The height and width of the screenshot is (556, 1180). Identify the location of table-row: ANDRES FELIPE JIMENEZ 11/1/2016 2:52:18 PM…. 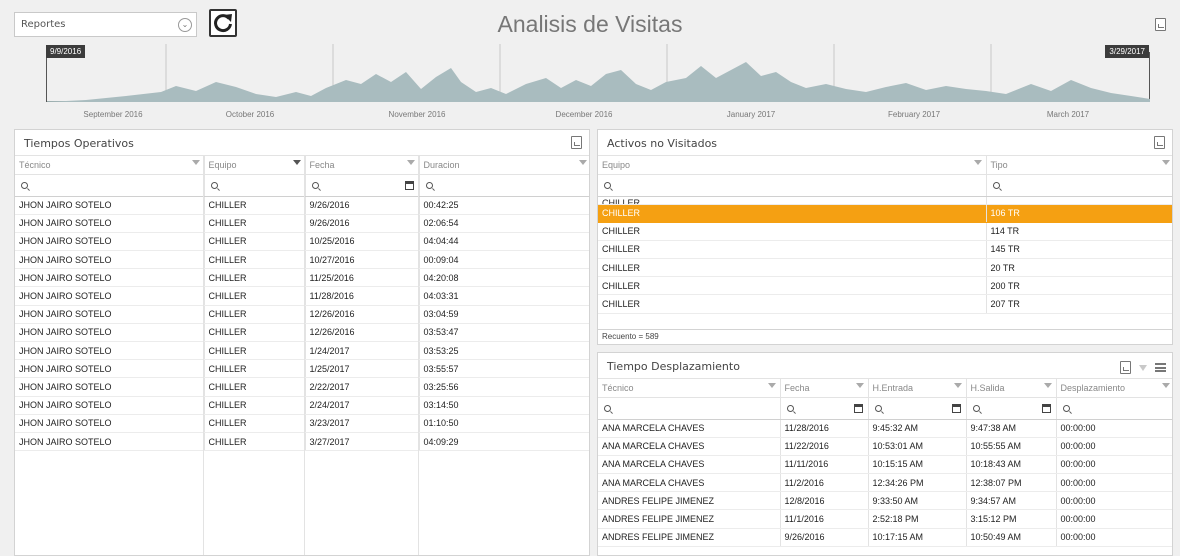
(885, 519).